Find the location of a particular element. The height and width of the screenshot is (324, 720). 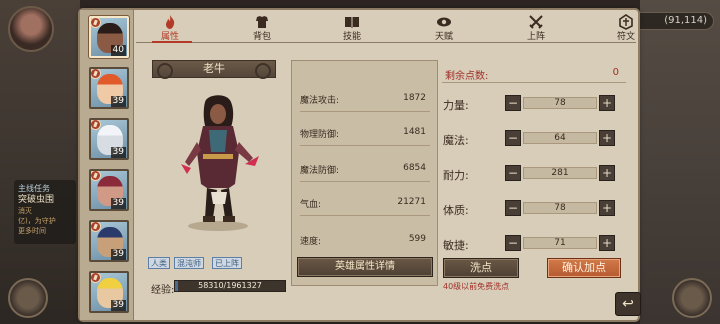

attribute-value-box: 64 is located at coordinates (560, 138).